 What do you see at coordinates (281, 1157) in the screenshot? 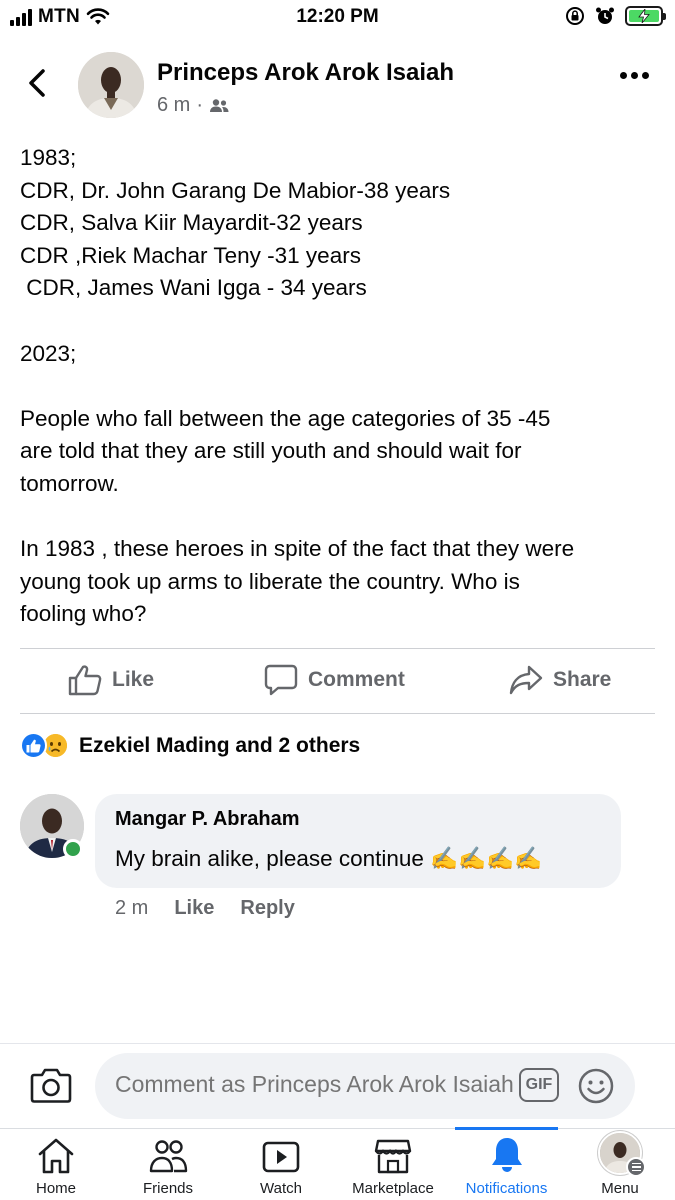
I see `watch-icon` at bounding box center [281, 1157].